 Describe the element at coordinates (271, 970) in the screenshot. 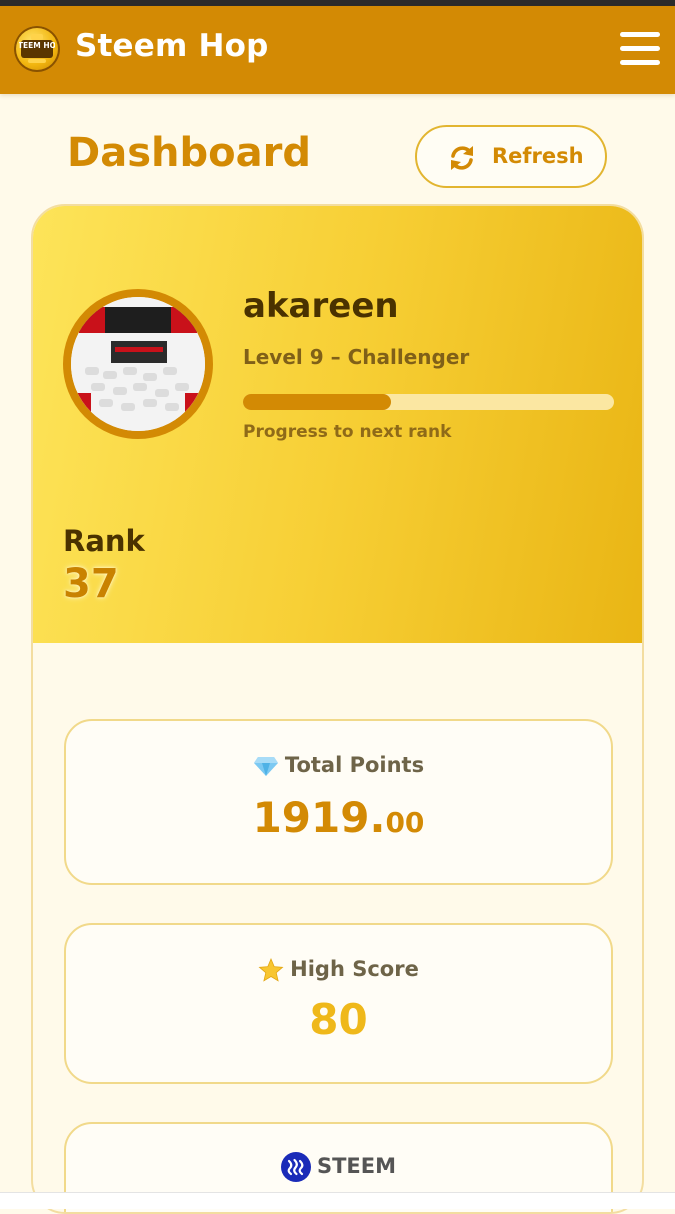

I see `star-icon` at that location.